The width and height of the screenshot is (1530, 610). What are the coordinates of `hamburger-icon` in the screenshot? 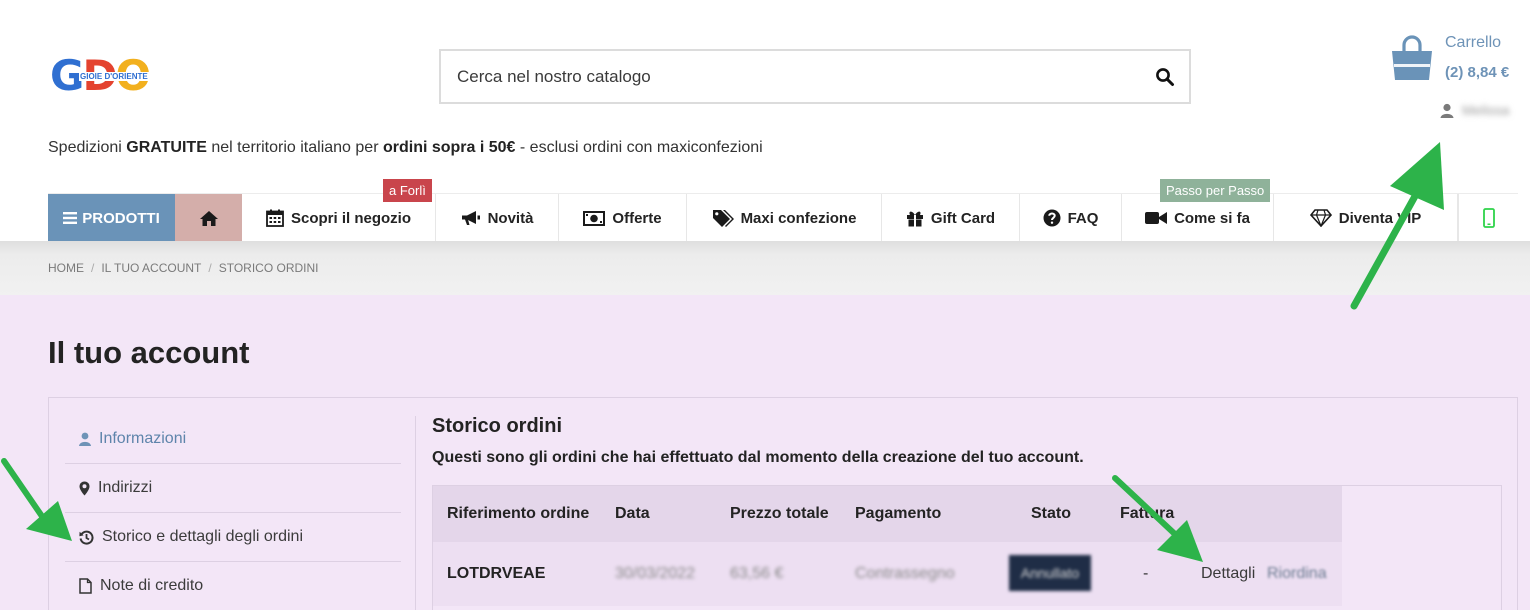 It's located at (70, 218).